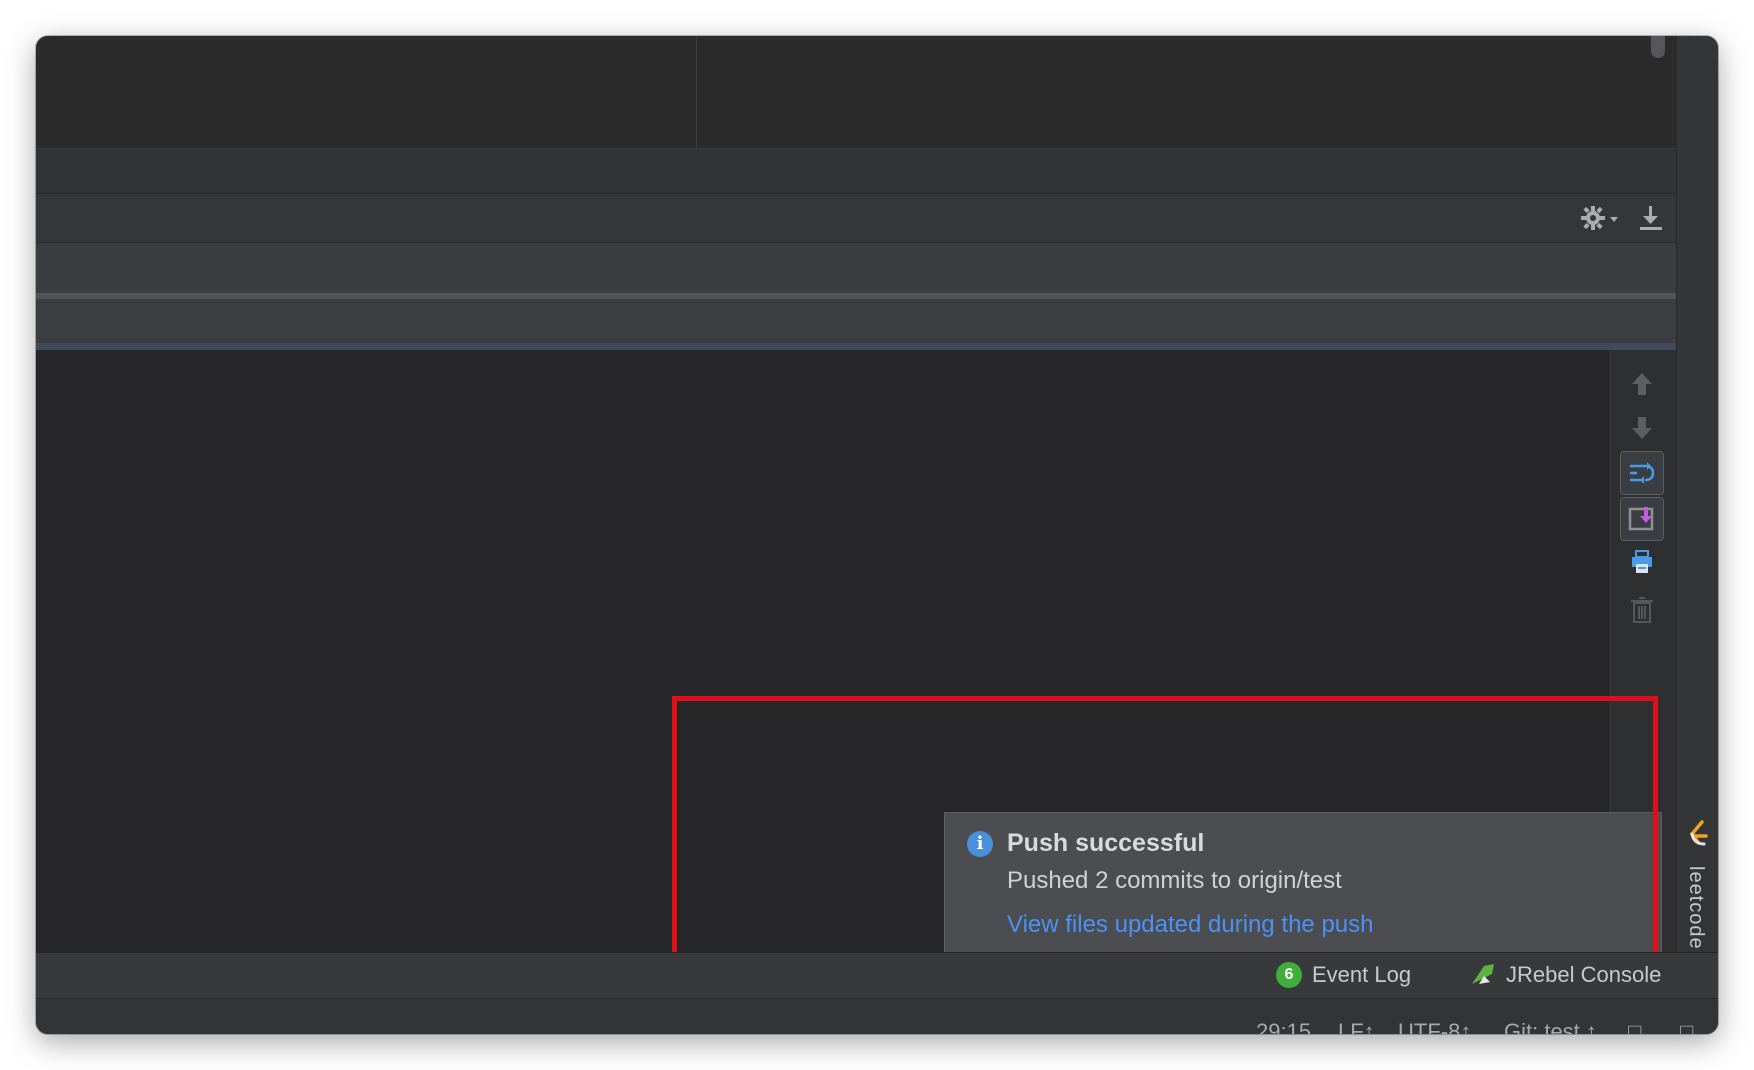 This screenshot has width=1754, height=1070. I want to click on line-separator-selector: LF↕, so click(1356, 1026).